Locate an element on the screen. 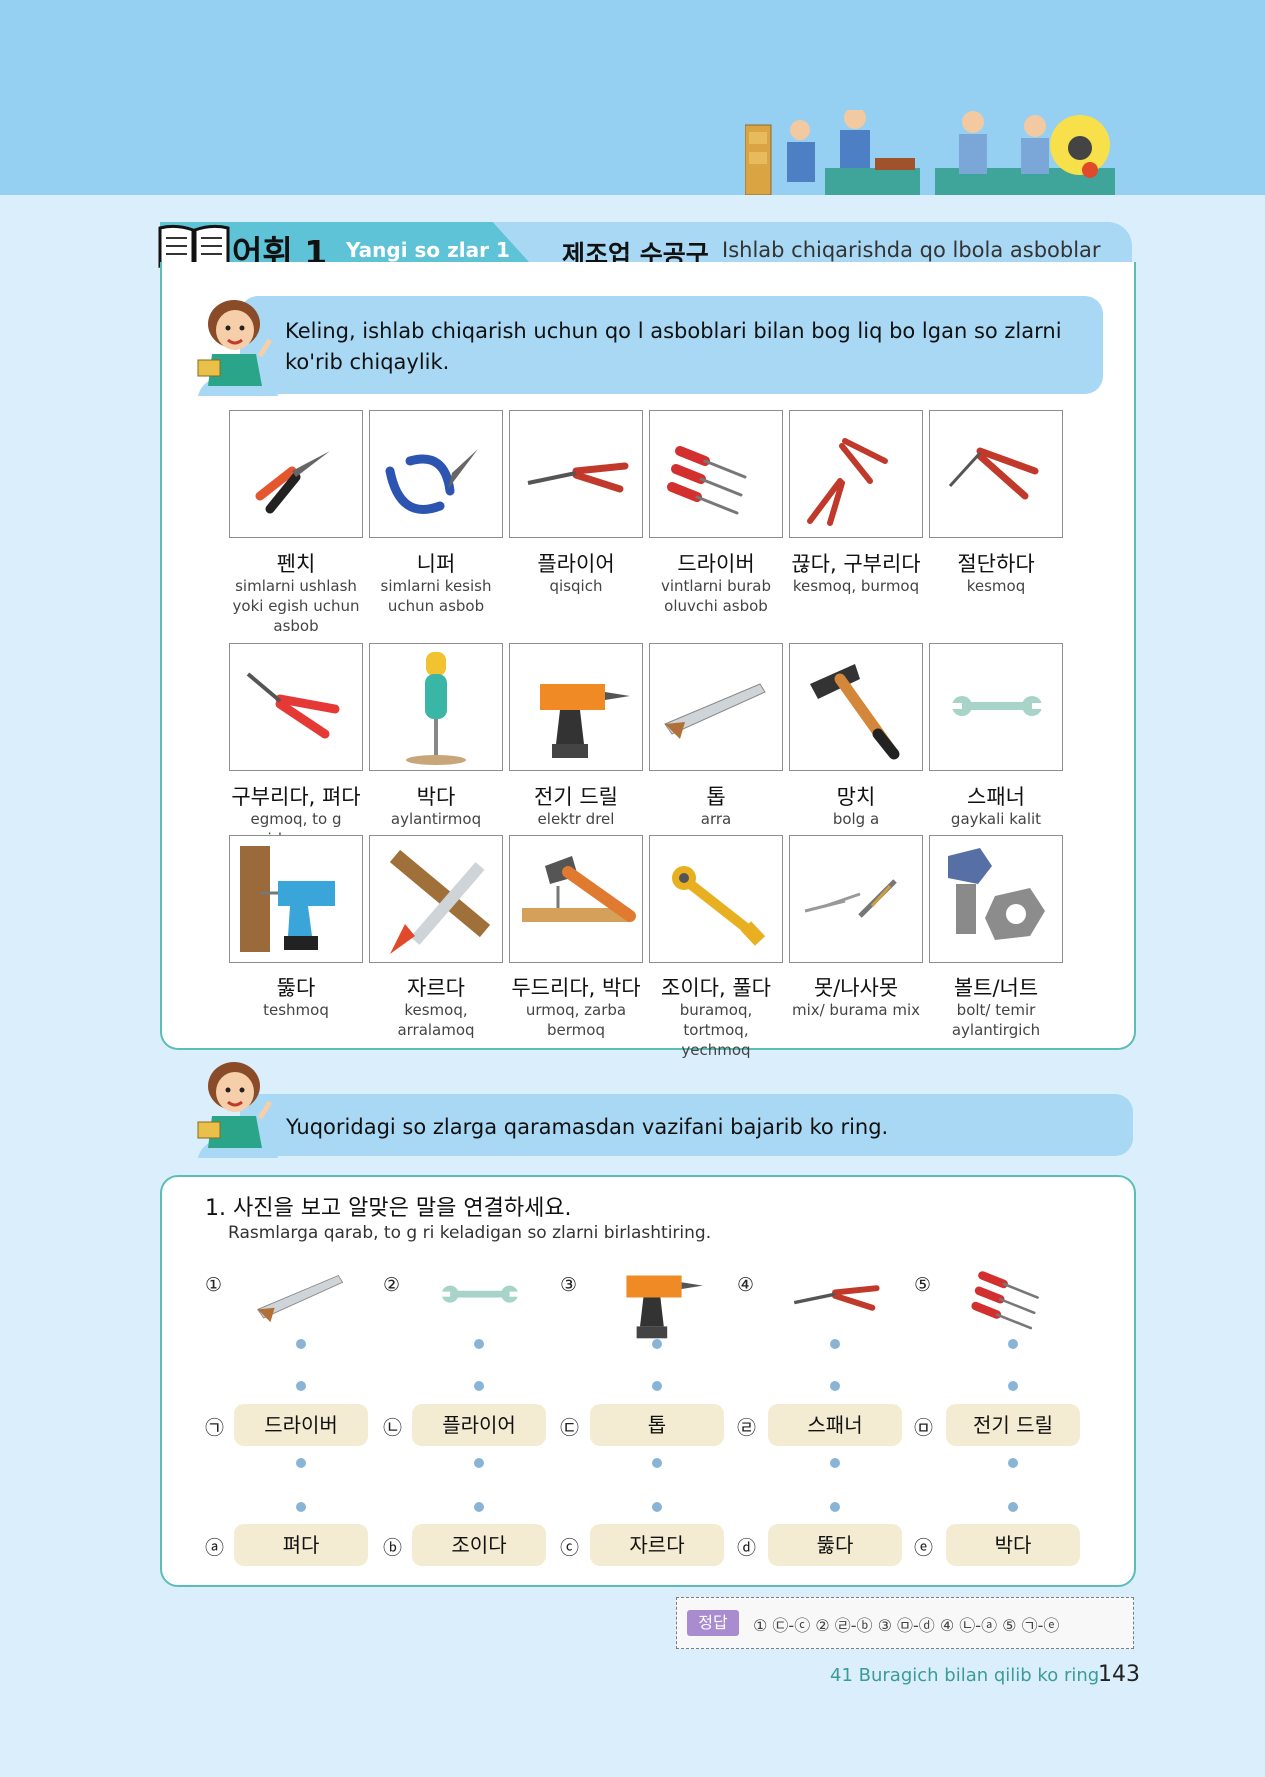 Image resolution: width=1265 pixels, height=1777 pixels. noun-option: 톱 is located at coordinates (657, 1425).